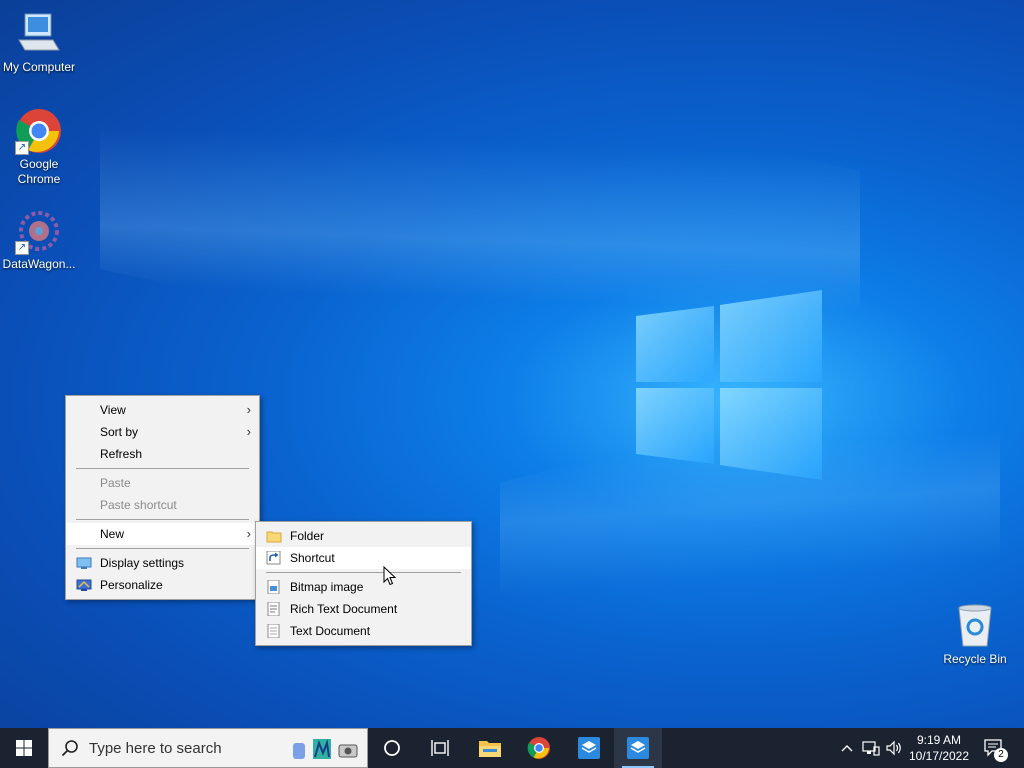 This screenshot has height=768, width=1024. I want to click on desktop-icon-my-computer: My Computer, so click(39, 42).